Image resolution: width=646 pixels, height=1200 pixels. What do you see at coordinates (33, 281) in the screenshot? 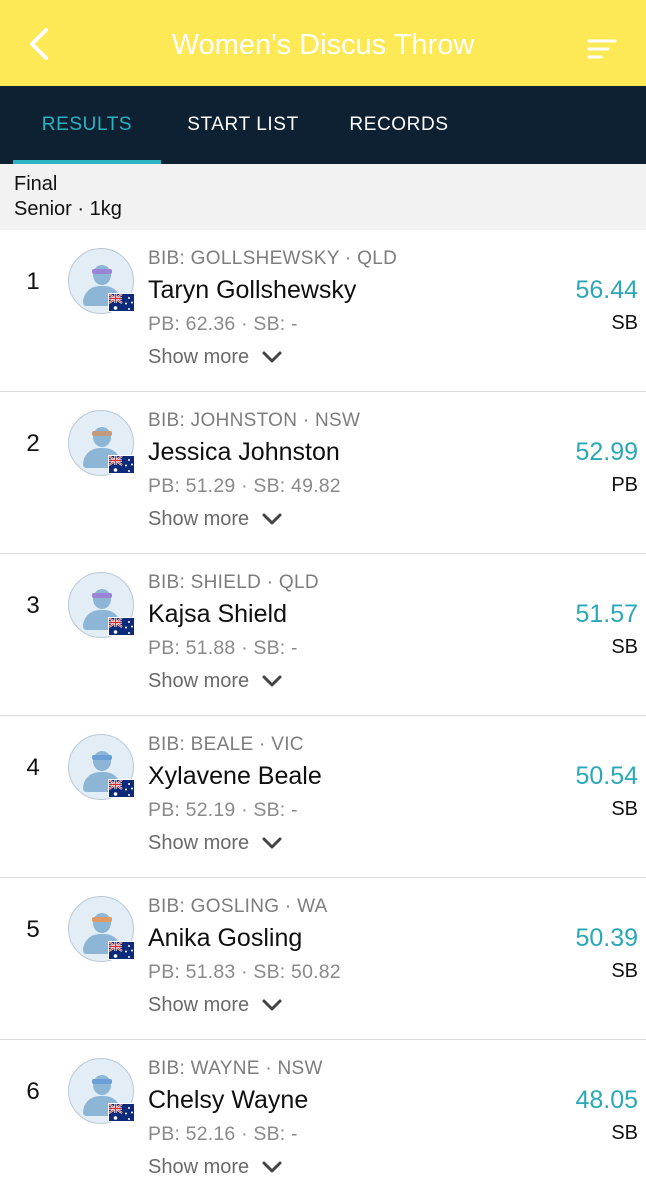
I see `rank-number: 1` at bounding box center [33, 281].